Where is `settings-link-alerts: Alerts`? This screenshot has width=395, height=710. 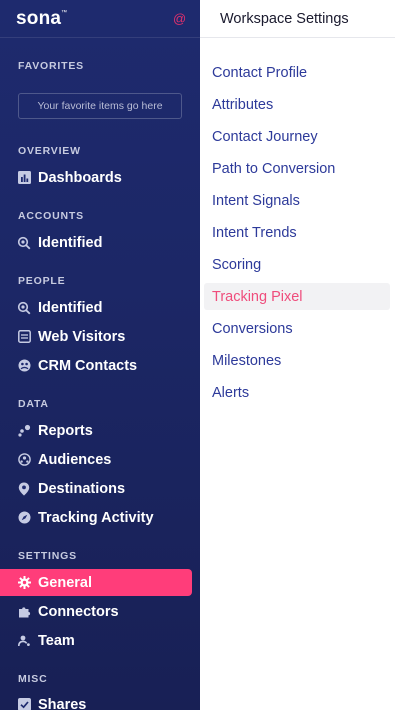 settings-link-alerts: Alerts is located at coordinates (297, 392).